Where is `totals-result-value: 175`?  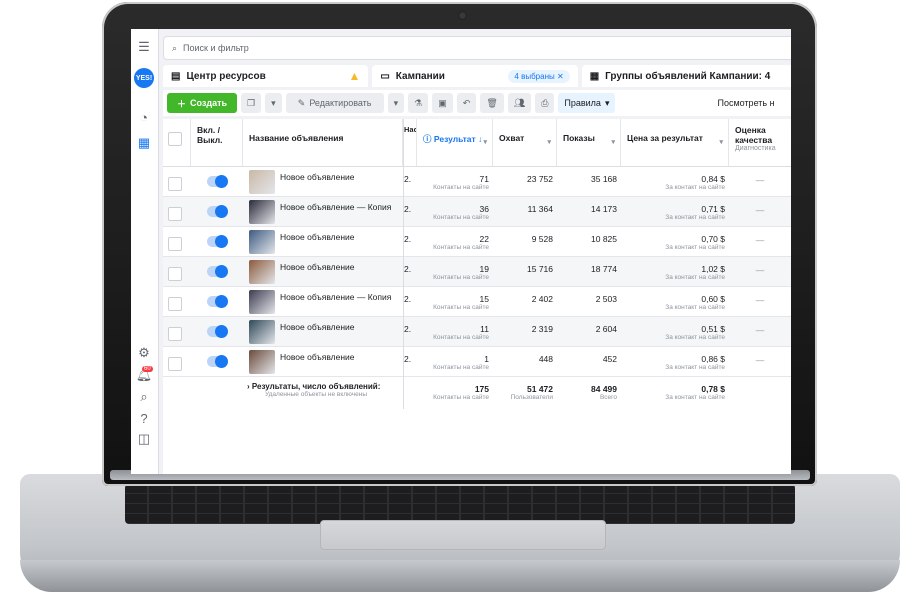
totals-result-value: 175 is located at coordinates (481, 389).